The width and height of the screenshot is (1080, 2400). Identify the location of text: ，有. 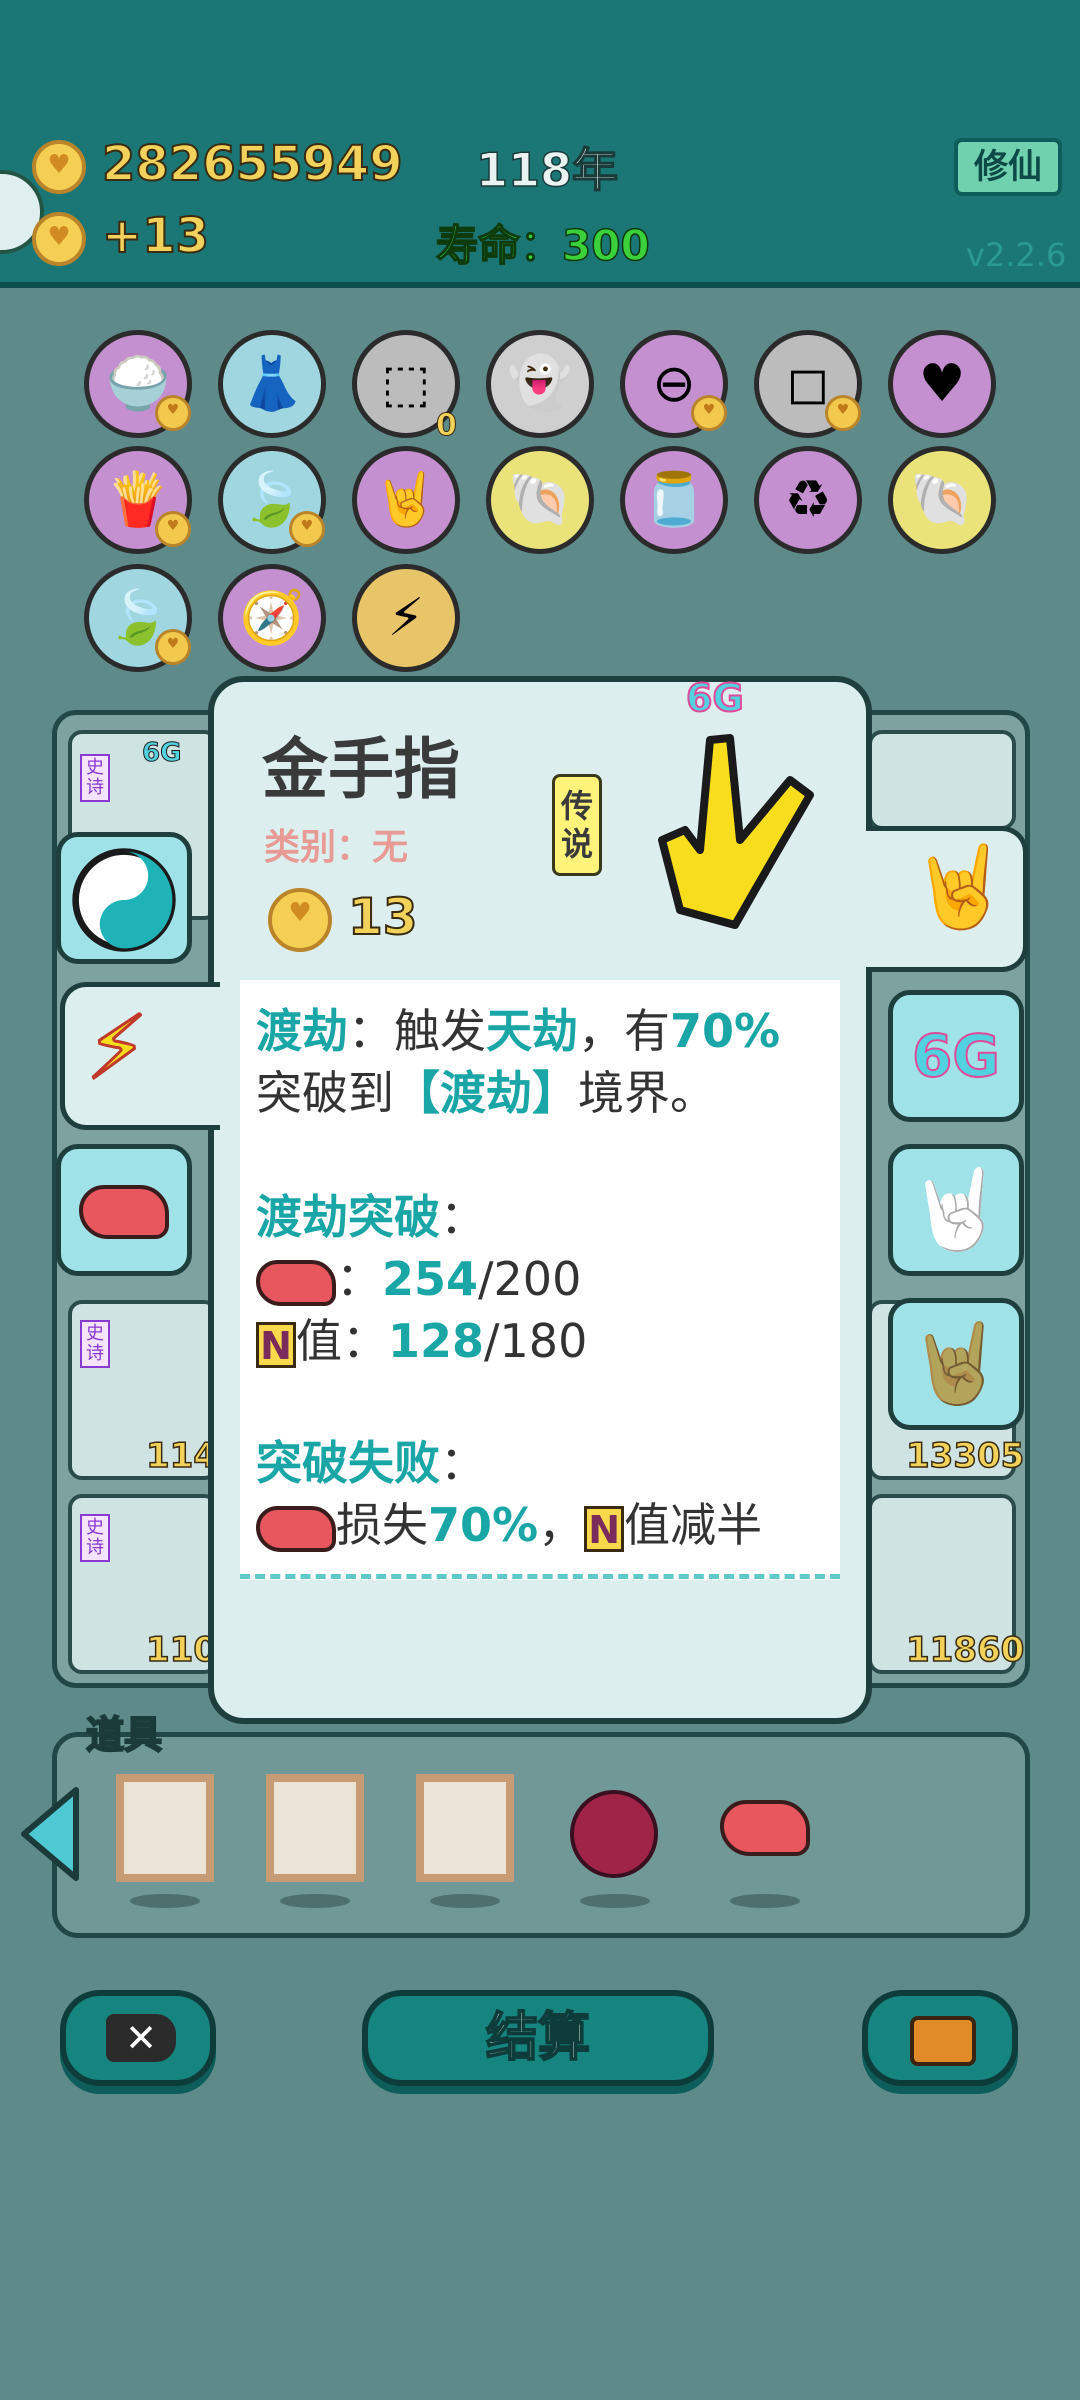
(624, 1031).